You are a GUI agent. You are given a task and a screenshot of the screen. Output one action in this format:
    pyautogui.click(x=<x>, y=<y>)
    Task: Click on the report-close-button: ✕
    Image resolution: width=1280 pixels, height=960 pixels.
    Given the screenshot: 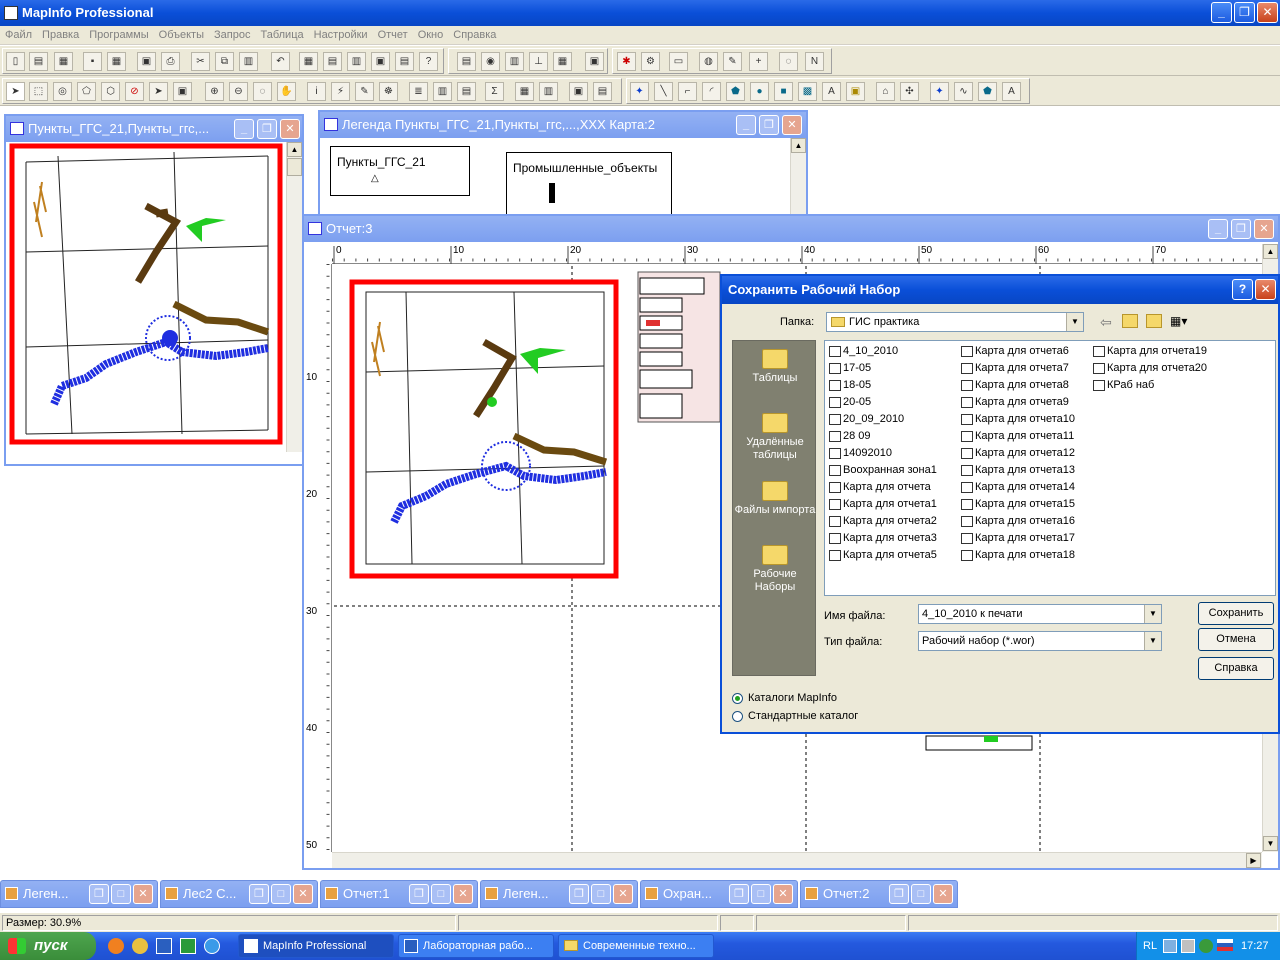 What is the action you would take?
    pyautogui.click(x=1264, y=229)
    